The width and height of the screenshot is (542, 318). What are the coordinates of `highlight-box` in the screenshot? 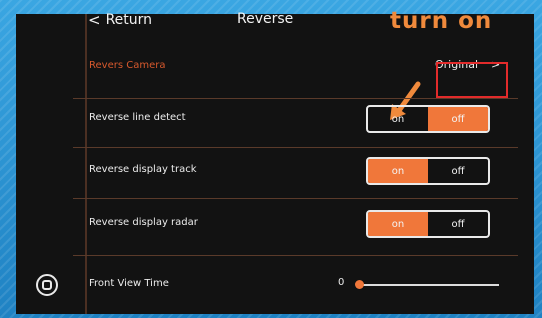 It's located at (472, 80).